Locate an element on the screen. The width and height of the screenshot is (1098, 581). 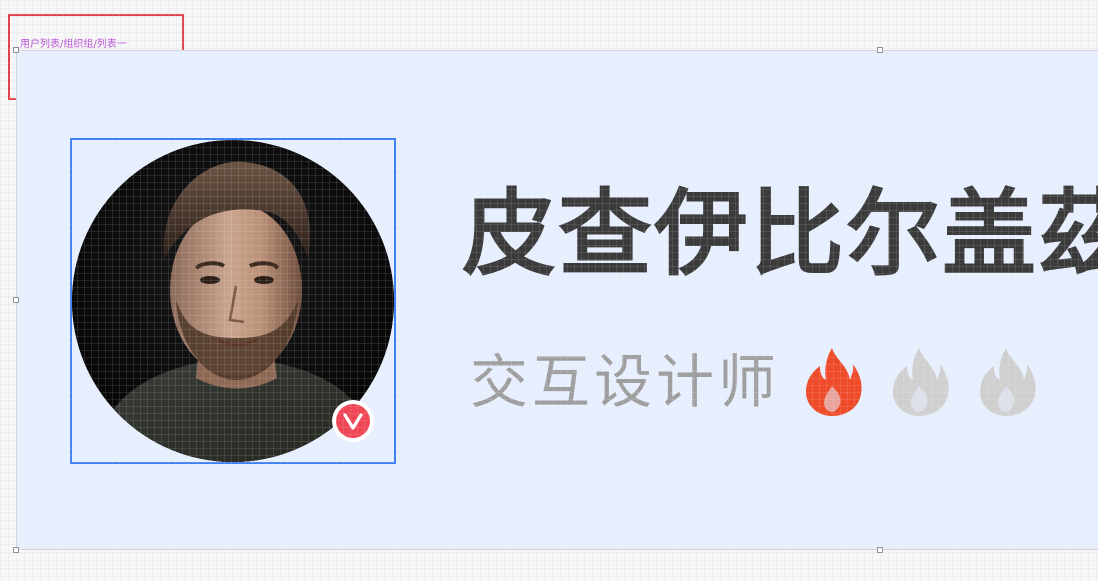
resize-handle-bottom-left is located at coordinates (16, 550).